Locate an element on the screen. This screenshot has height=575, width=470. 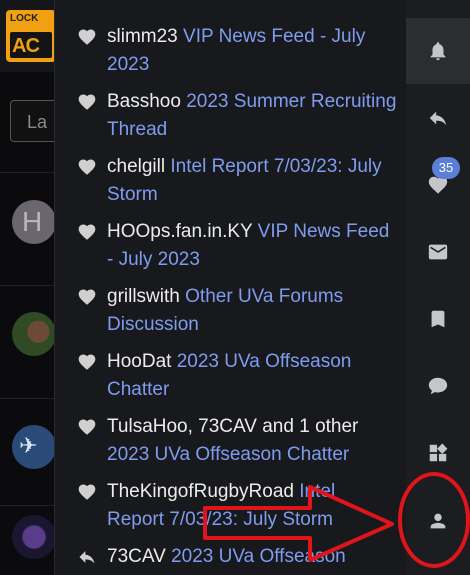
messages-button is located at coordinates (438, 252).